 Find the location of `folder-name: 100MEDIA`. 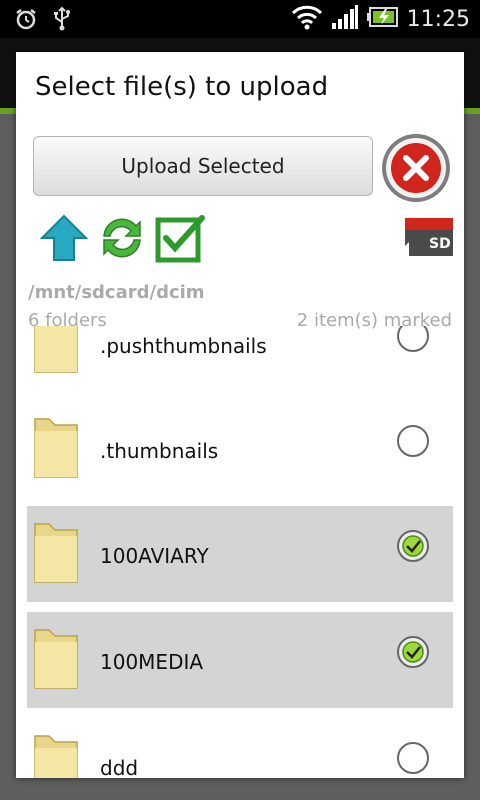

folder-name: 100MEDIA is located at coordinates (152, 662).